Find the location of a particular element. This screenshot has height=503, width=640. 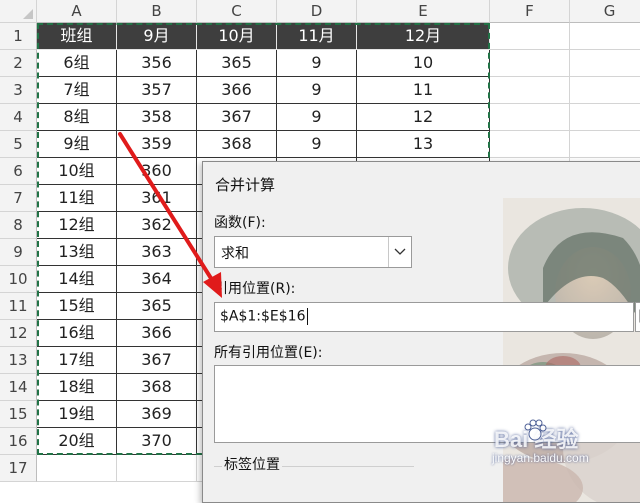

cell-b16: 370 is located at coordinates (157, 441).